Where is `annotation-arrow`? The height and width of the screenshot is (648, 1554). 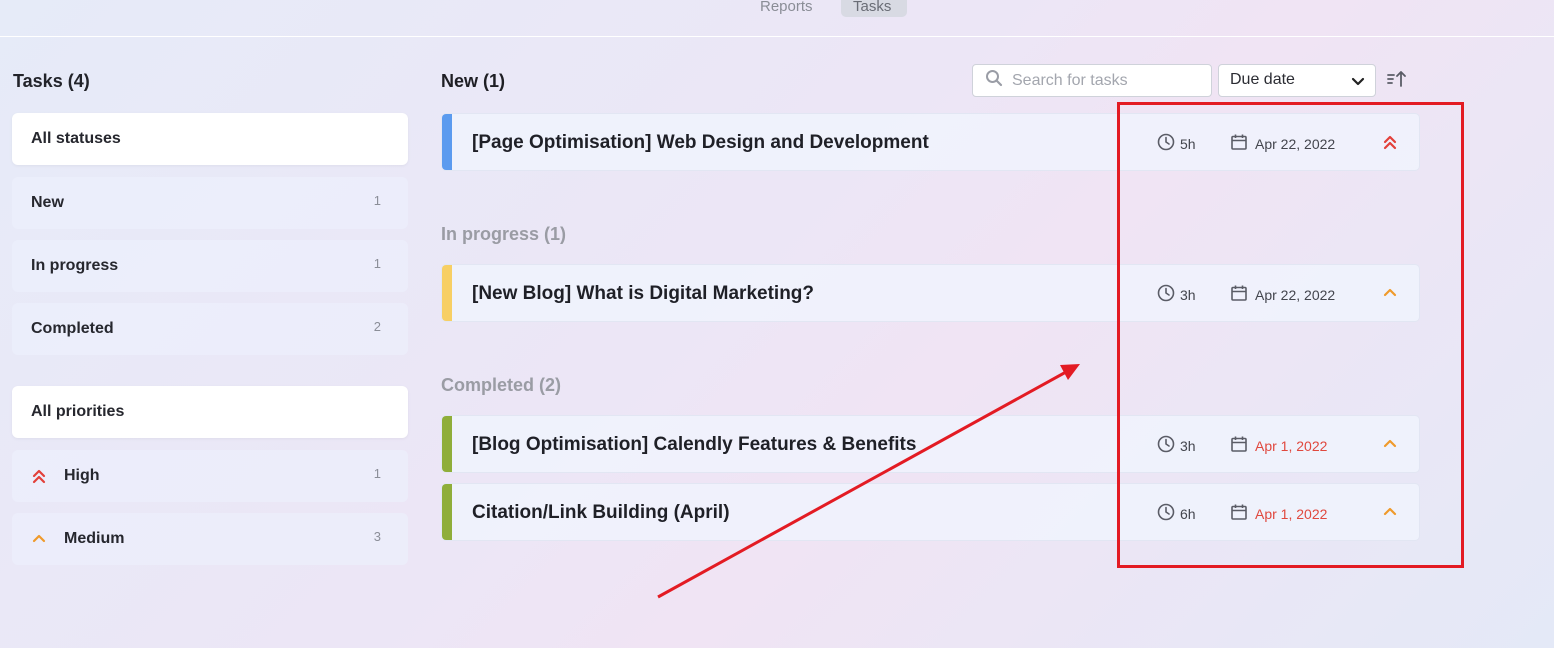
annotation-arrow is located at coordinates (868, 481).